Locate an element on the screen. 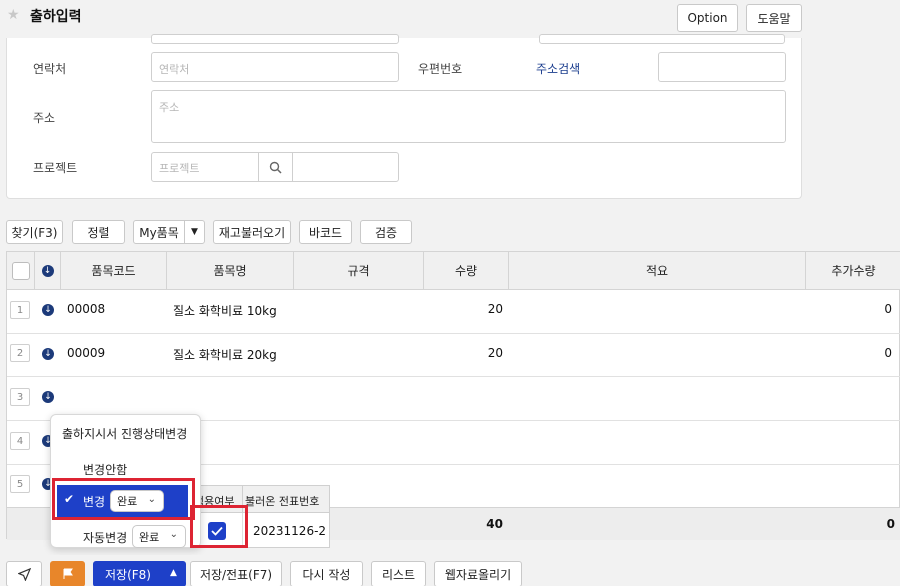 The width and height of the screenshot is (900, 586). header-select-all is located at coordinates (21, 271).